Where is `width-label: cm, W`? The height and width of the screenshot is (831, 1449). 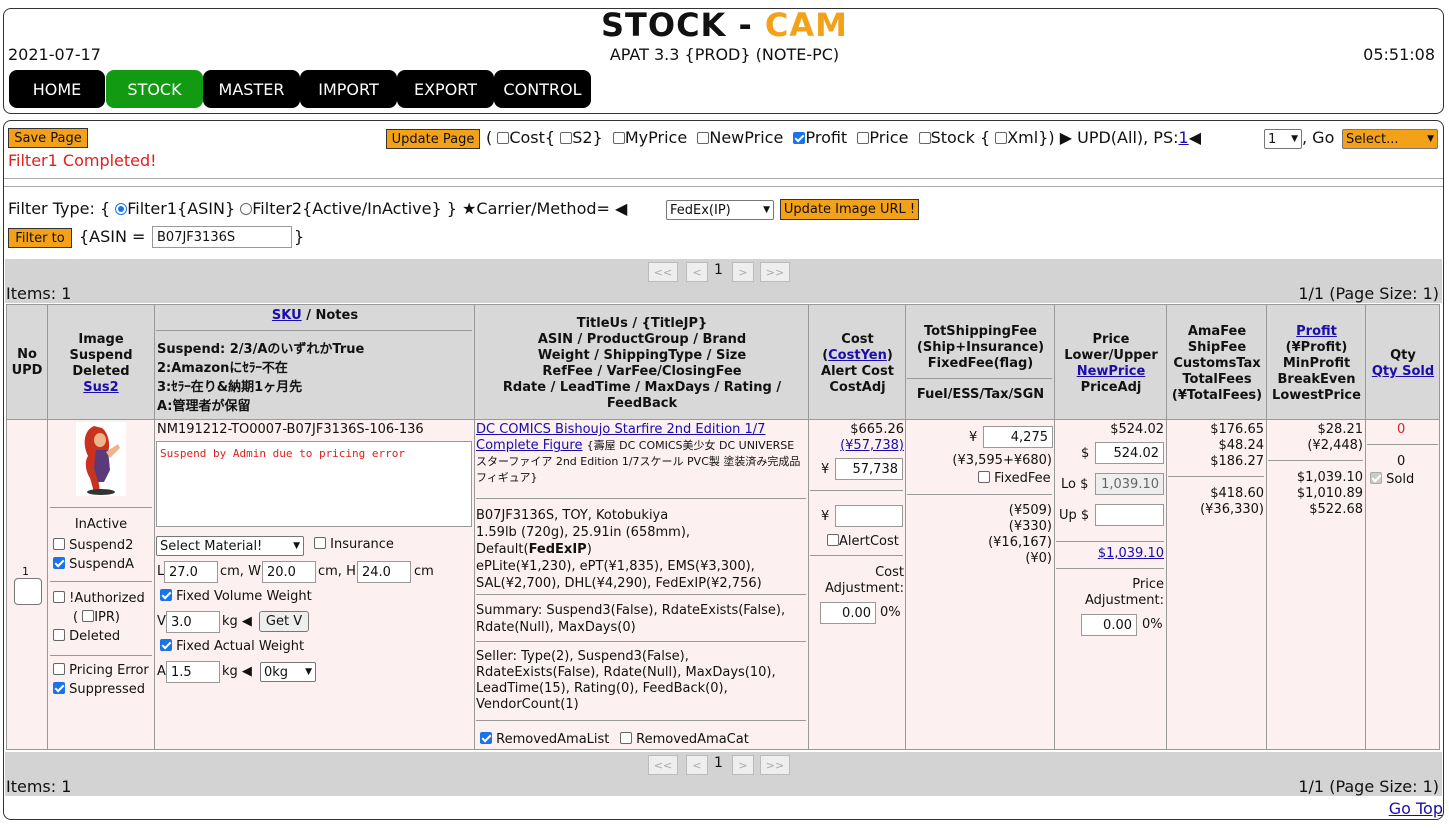 width-label: cm, W is located at coordinates (240, 571).